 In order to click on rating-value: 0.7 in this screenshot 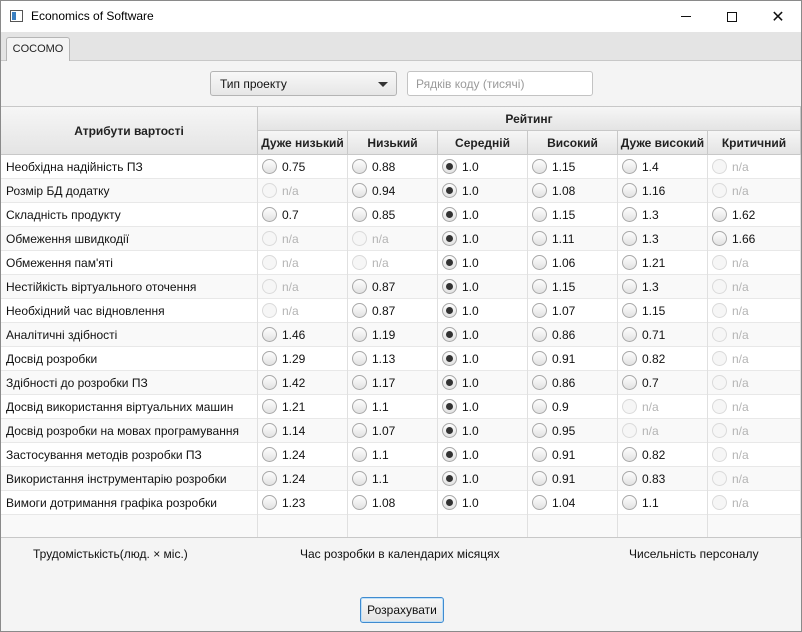, I will do `click(290, 215)`.